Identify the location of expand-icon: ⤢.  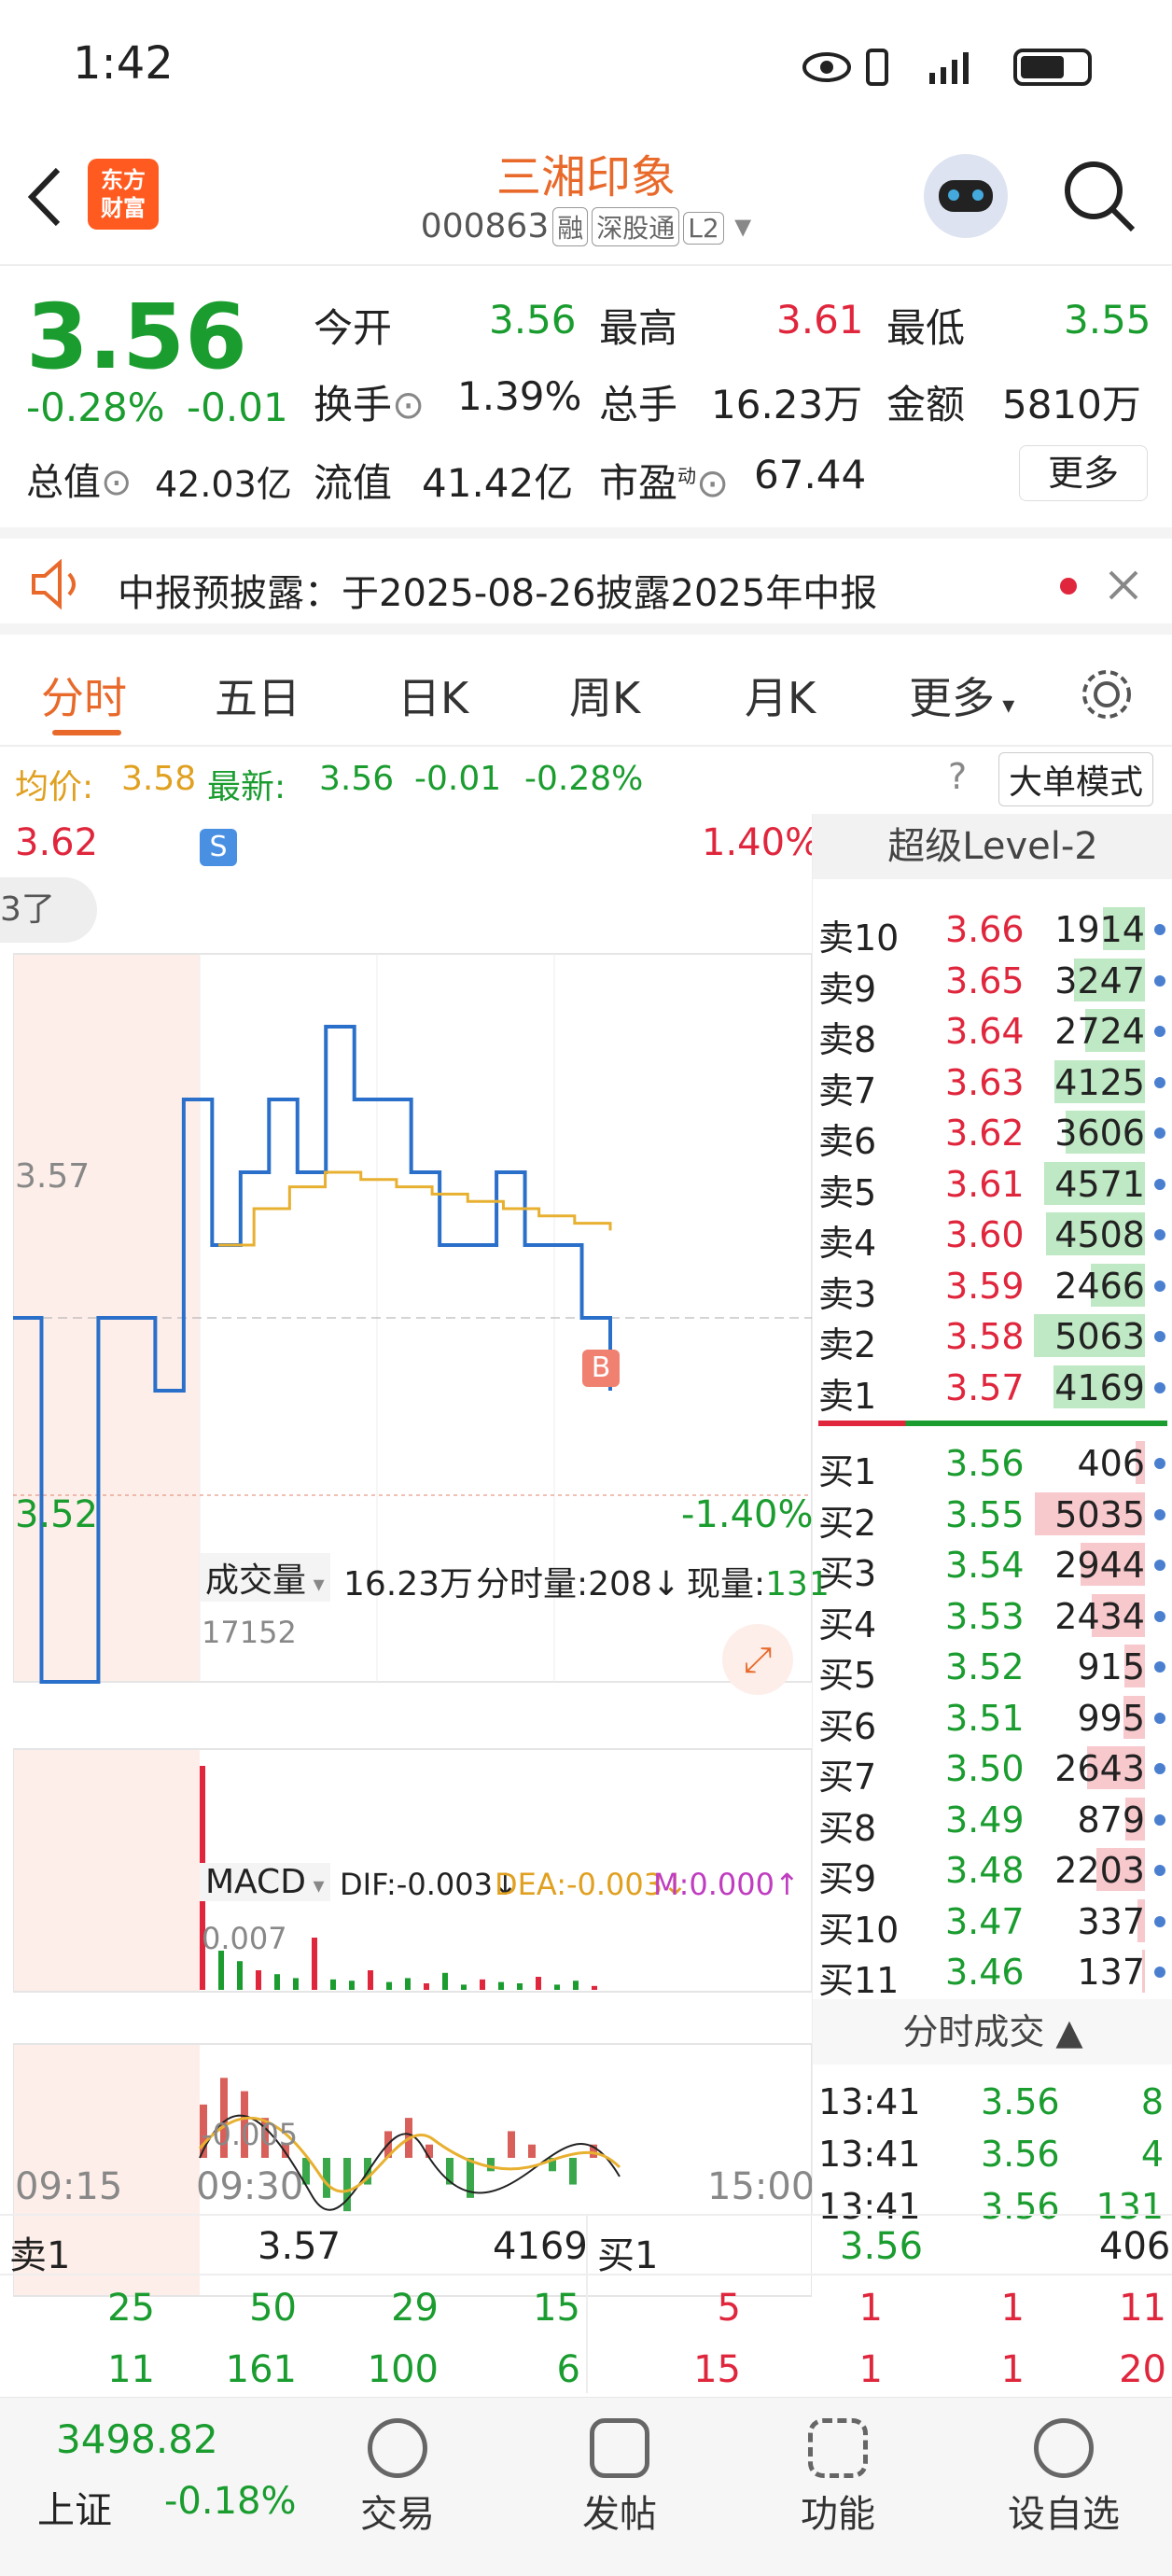
(757, 1659).